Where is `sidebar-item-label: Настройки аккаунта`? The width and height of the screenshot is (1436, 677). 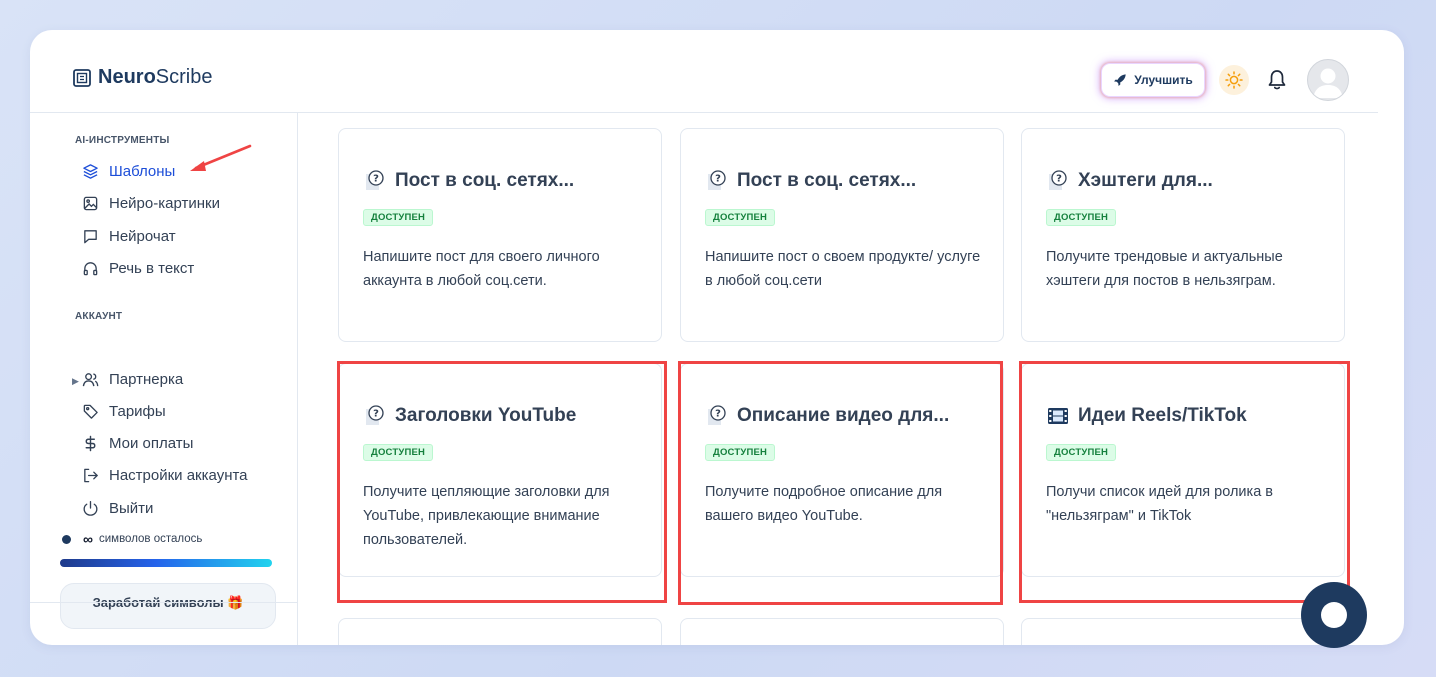
sidebar-item-label: Настройки аккаунта is located at coordinates (178, 475).